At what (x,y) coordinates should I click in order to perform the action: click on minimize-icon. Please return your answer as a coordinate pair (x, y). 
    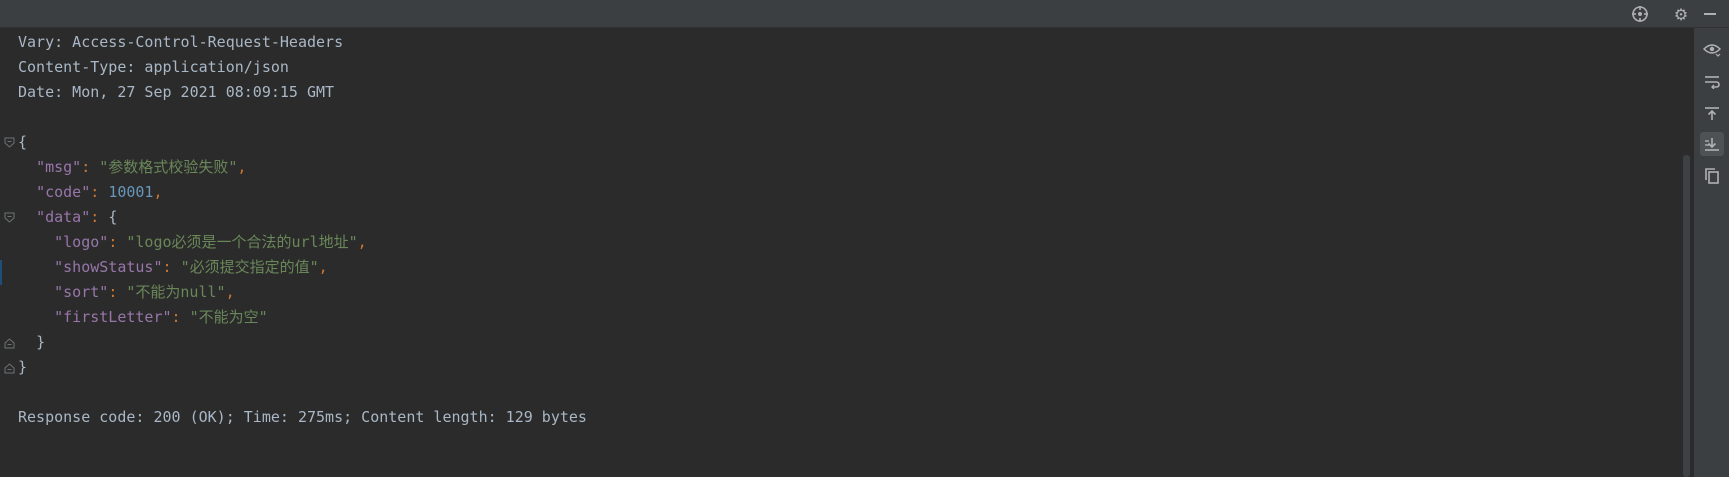
    Looking at the image, I should click on (1710, 14).